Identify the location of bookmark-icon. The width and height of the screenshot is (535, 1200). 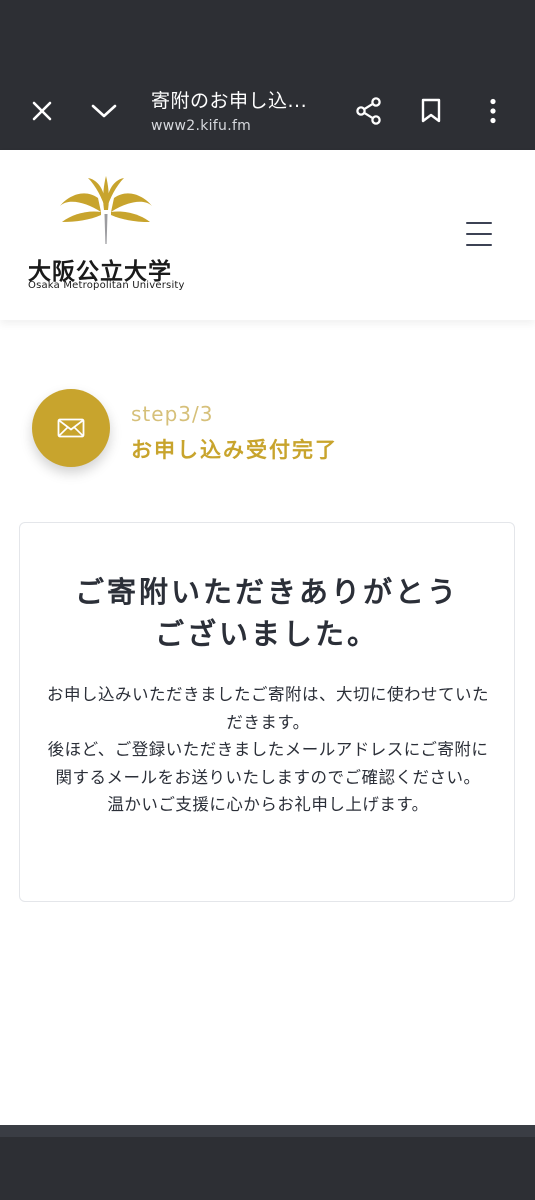
(431, 110).